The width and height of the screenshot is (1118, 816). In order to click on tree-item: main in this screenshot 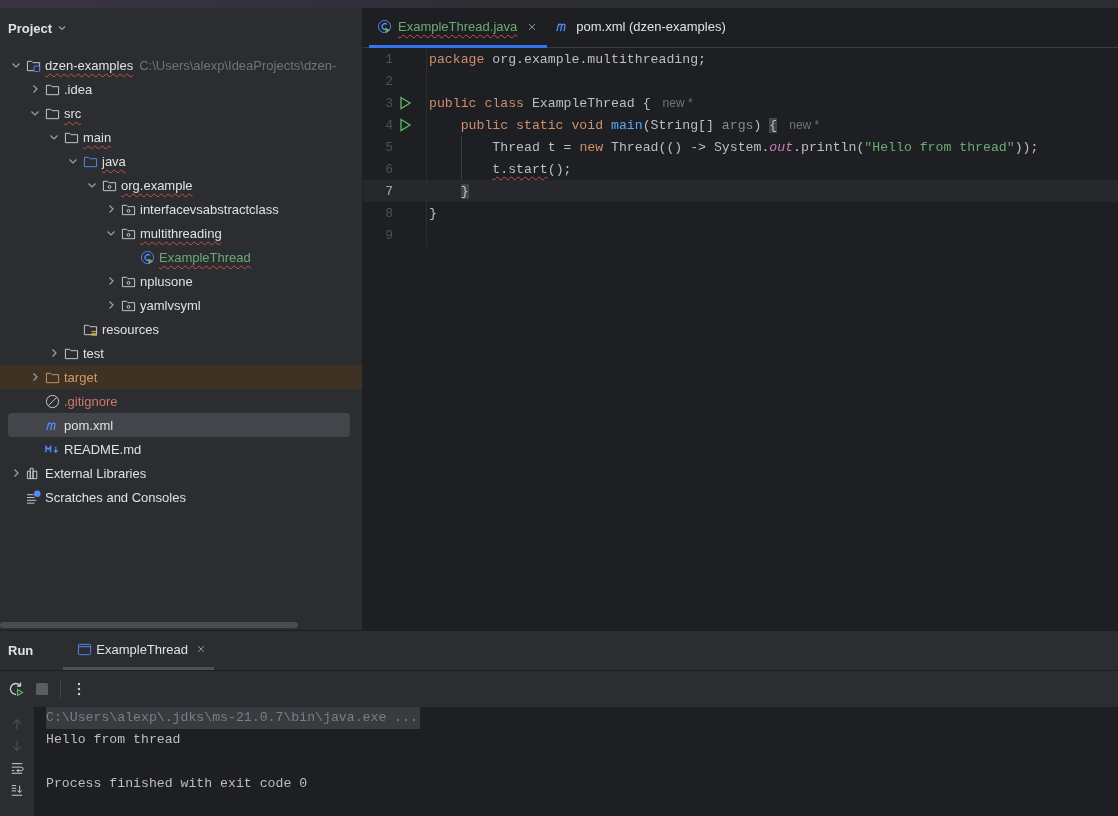, I will do `click(179, 137)`.